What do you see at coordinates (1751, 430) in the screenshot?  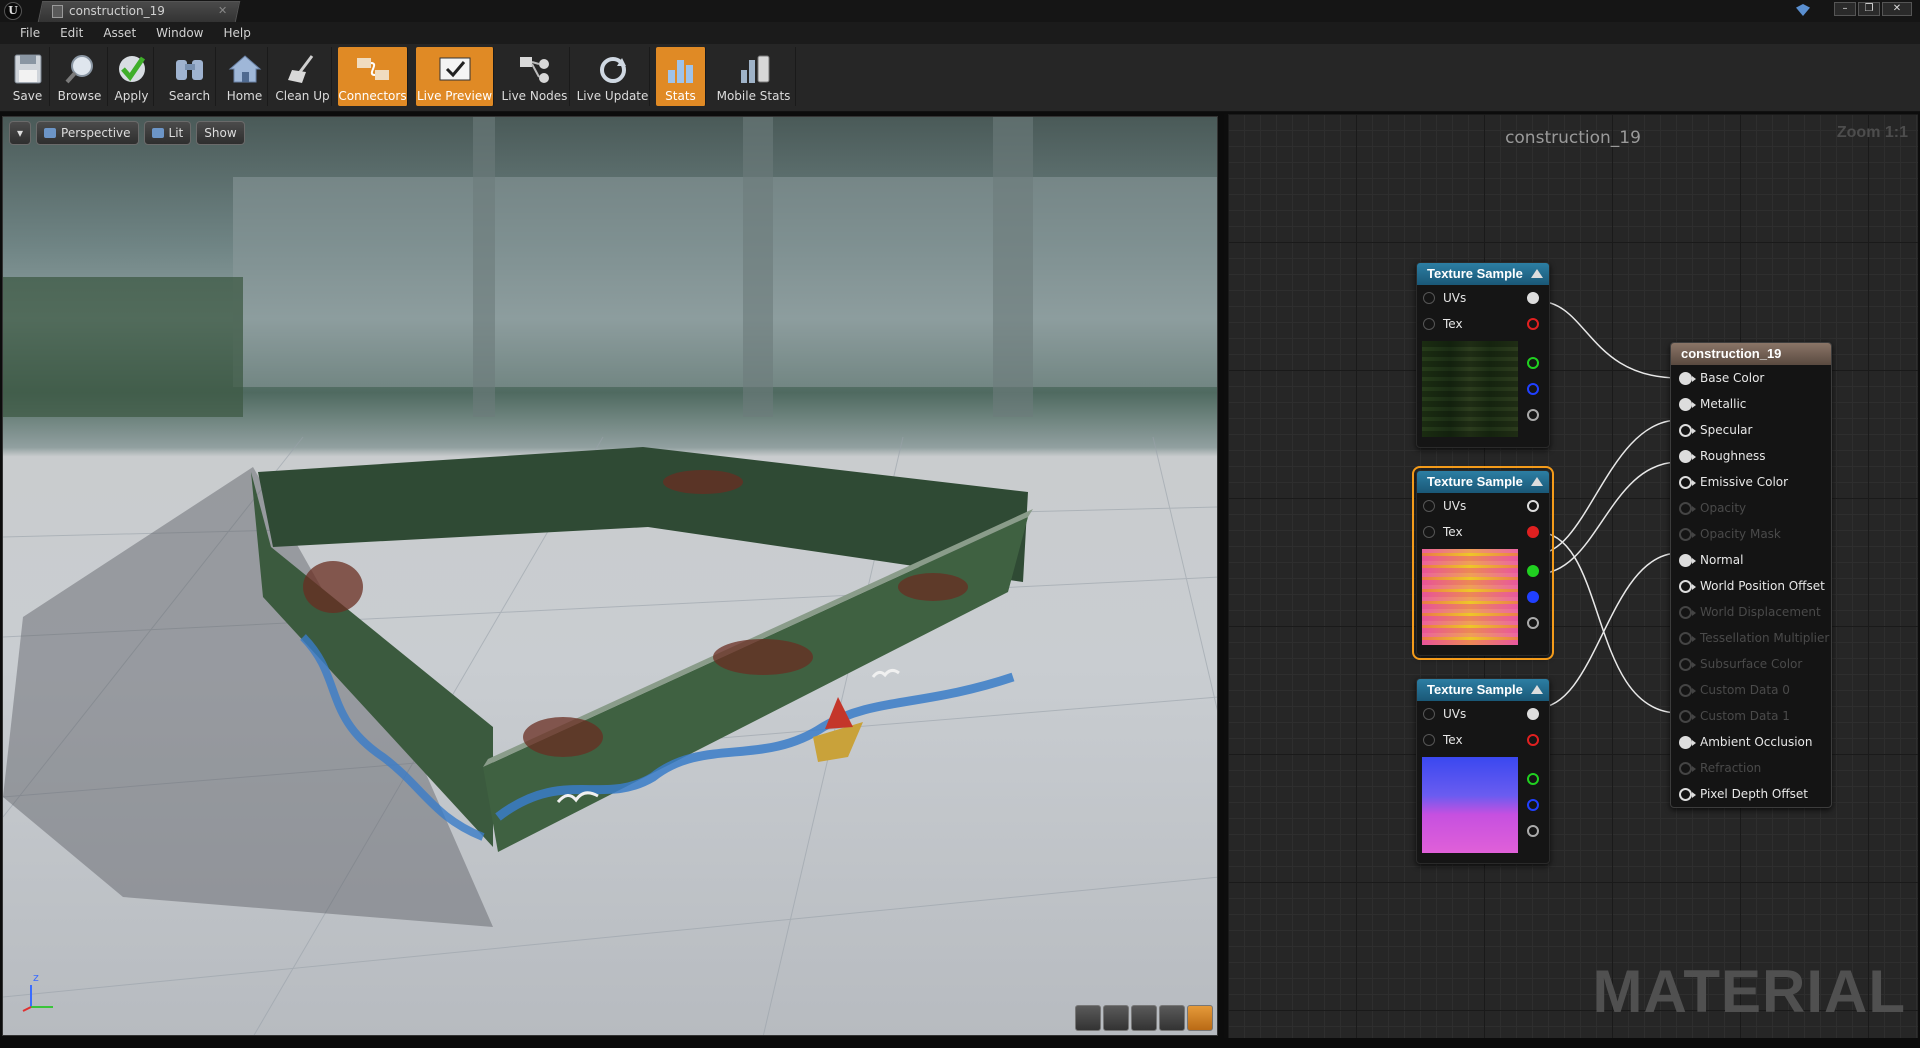 I see `pin-specular: Specular` at bounding box center [1751, 430].